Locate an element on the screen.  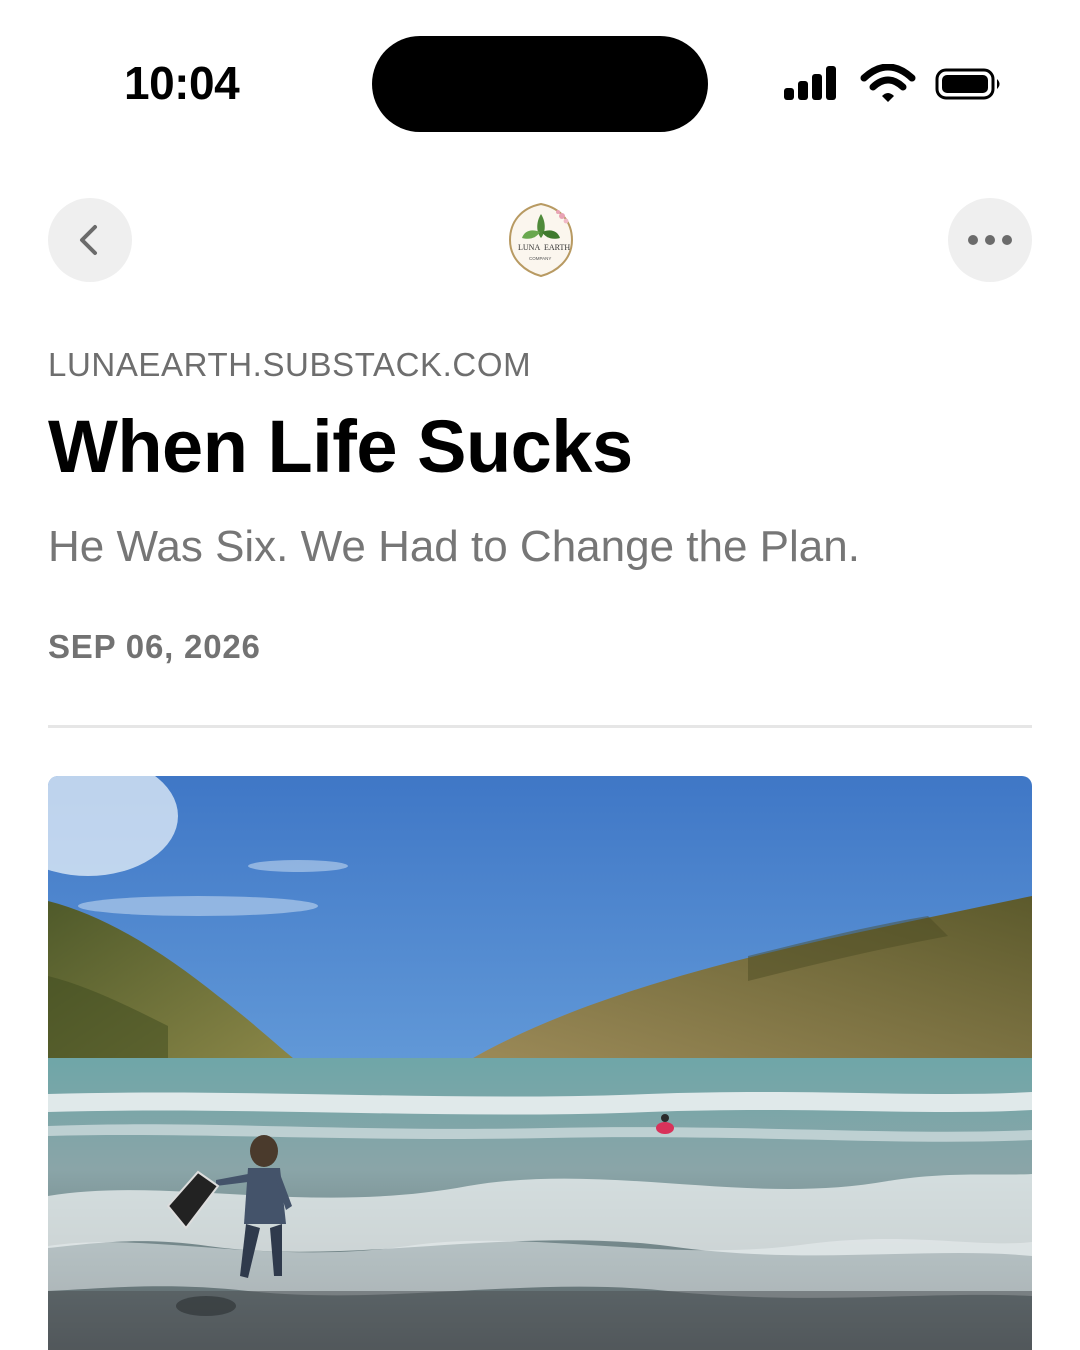
cellular-signal-icon is located at coordinates (810, 83).